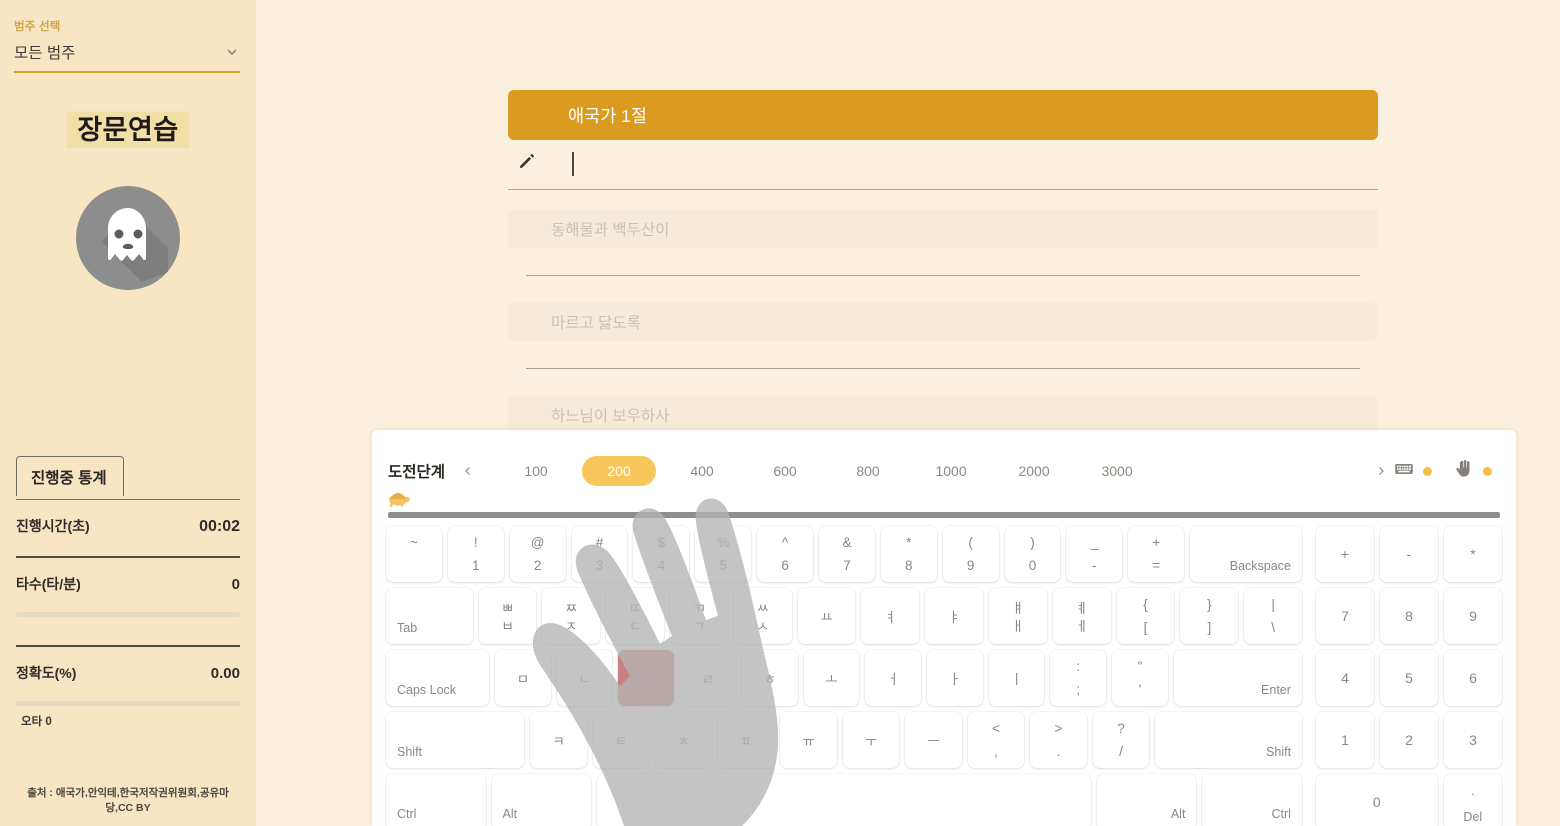  What do you see at coordinates (1409, 554) in the screenshot?
I see `numpad-key--: -` at bounding box center [1409, 554].